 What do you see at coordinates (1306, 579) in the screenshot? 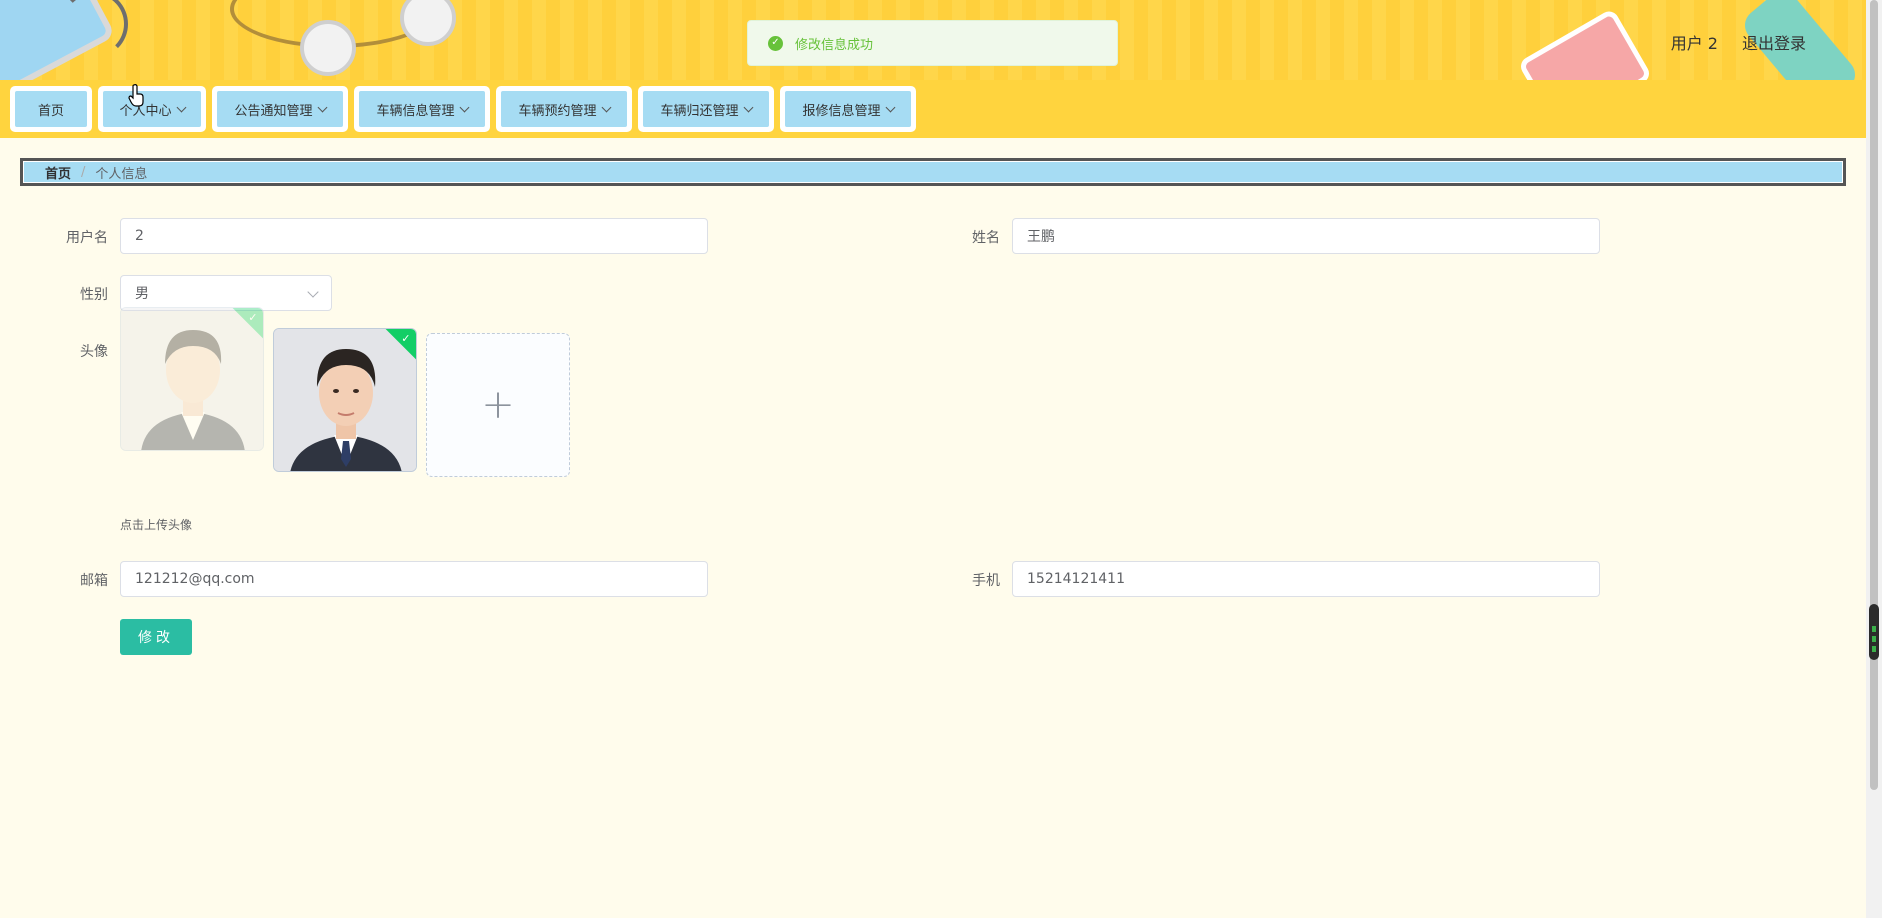
I see `phone-field: 15214121411` at bounding box center [1306, 579].